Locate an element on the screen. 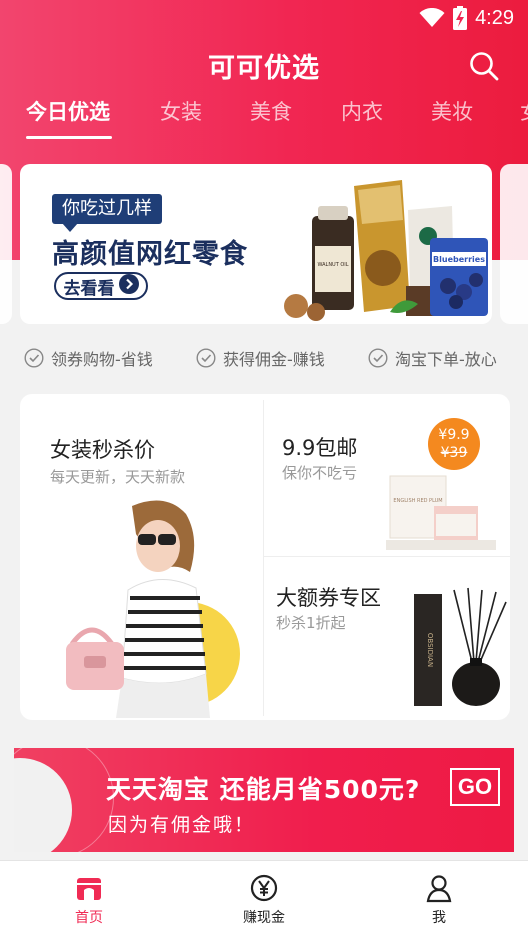 This screenshot has width=528, height=940. status-time: 4:29 is located at coordinates (494, 17).